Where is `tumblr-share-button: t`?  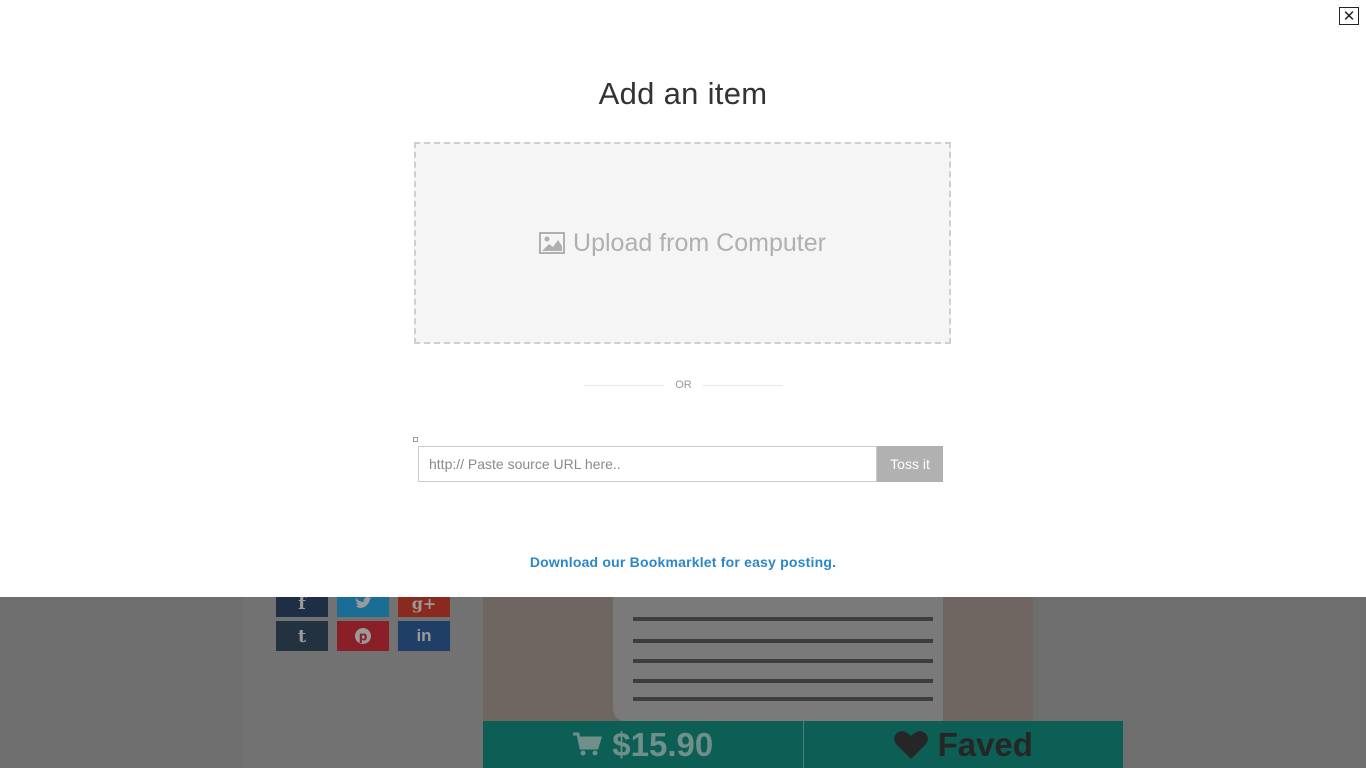
tumblr-share-button: t is located at coordinates (302, 636).